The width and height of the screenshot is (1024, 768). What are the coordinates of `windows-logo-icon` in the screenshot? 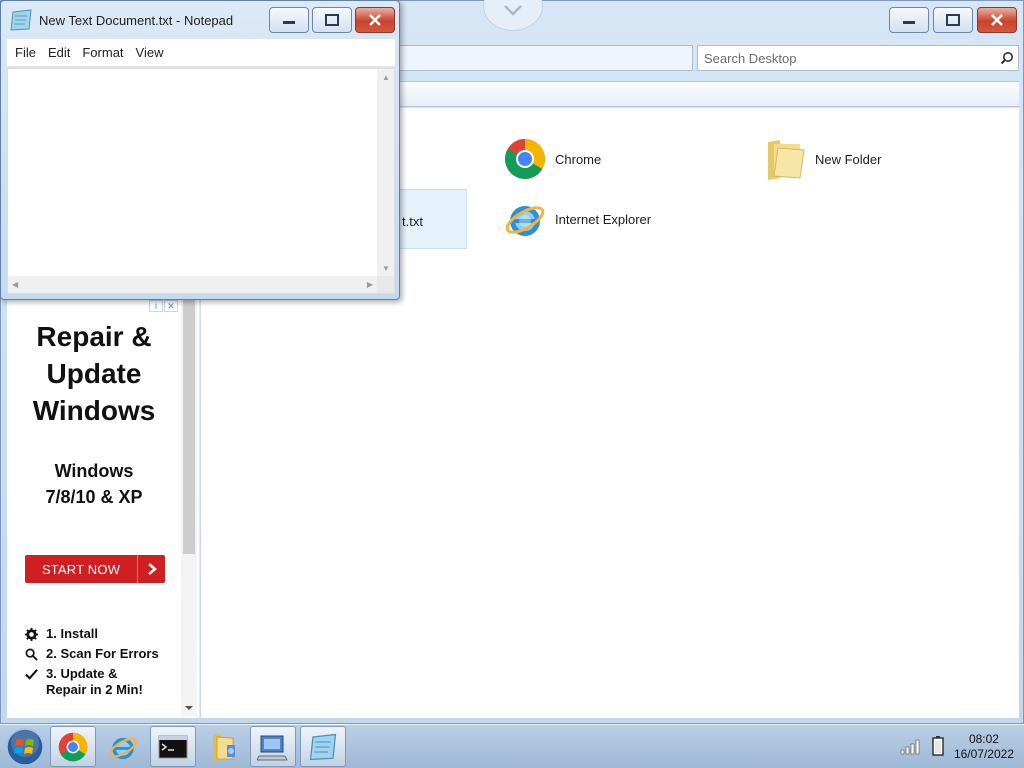 It's located at (25, 747).